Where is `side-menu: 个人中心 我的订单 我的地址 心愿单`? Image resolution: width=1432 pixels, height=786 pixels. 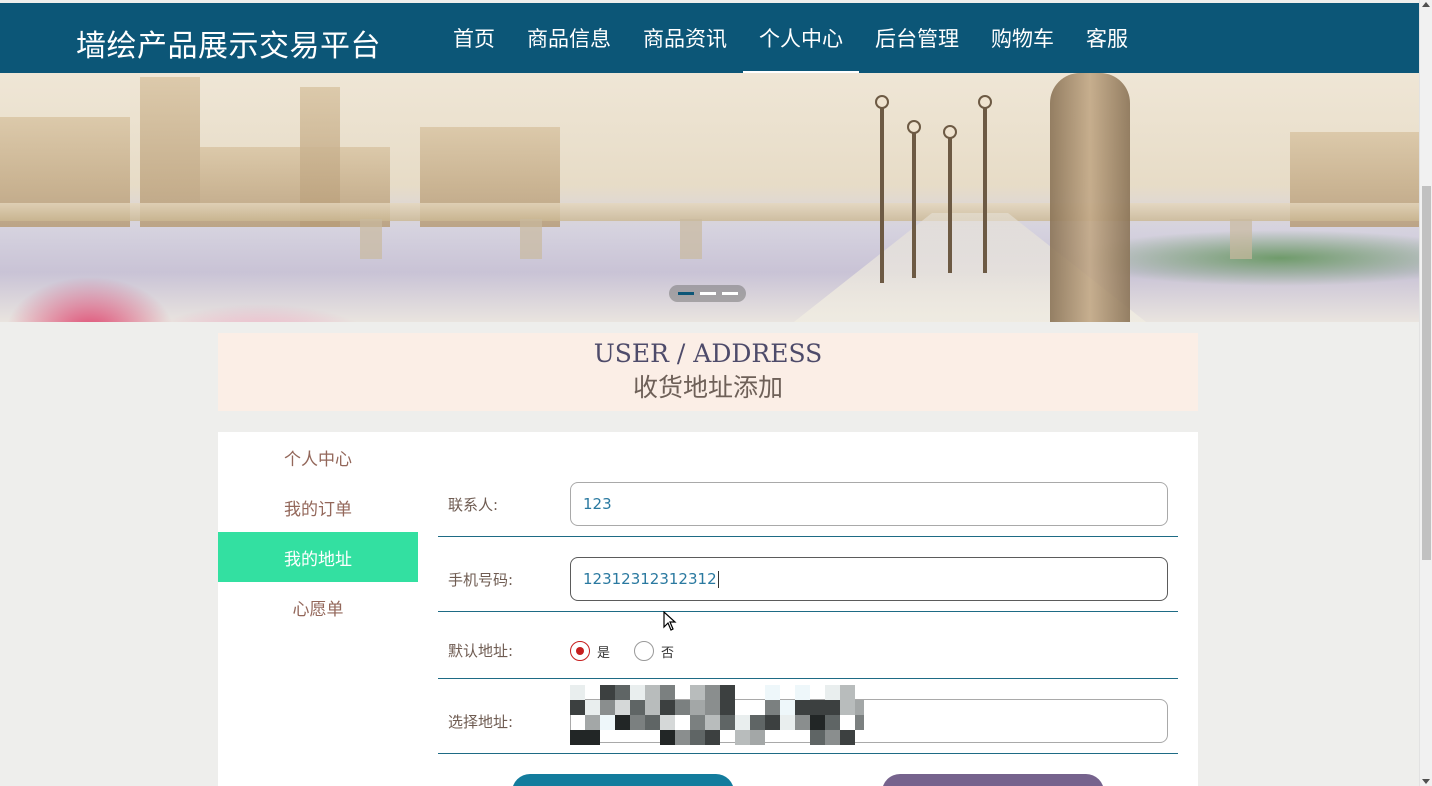
side-menu: 个人中心 我的订单 我的地址 心愿单 is located at coordinates (318, 532).